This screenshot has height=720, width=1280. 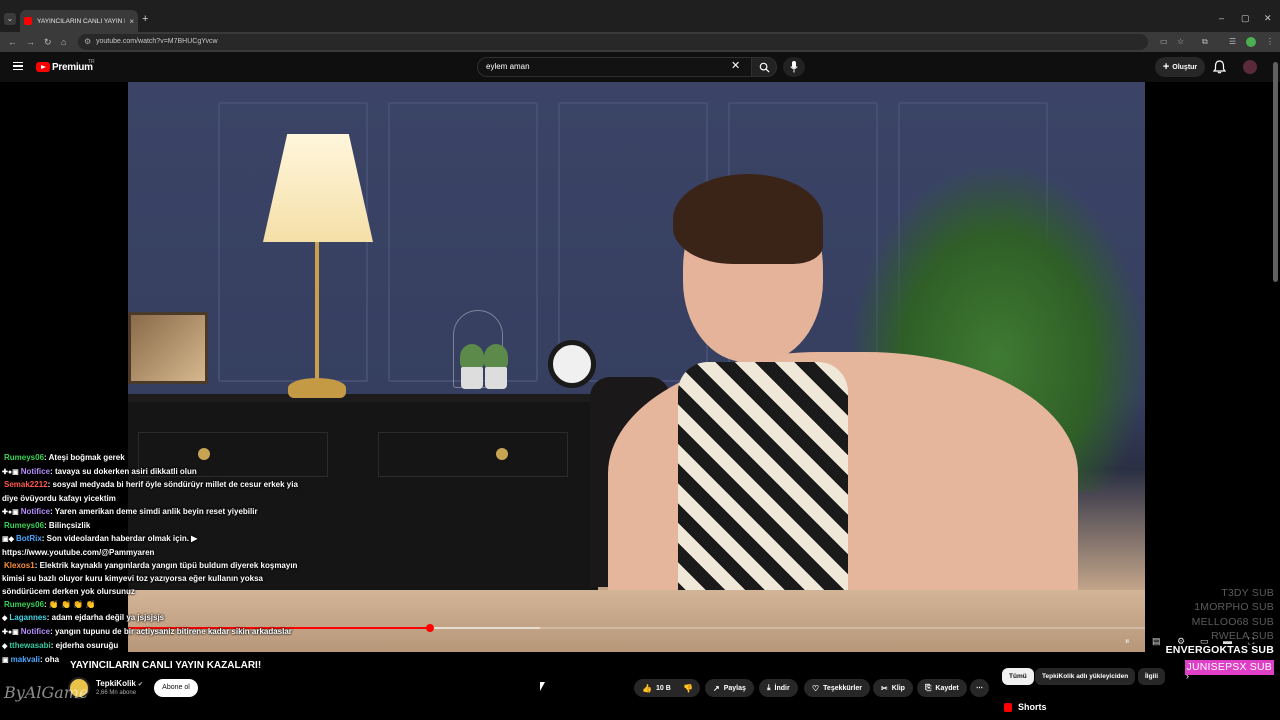 I want to click on sub-alert: T3DY SUB, so click(x=1247, y=593).